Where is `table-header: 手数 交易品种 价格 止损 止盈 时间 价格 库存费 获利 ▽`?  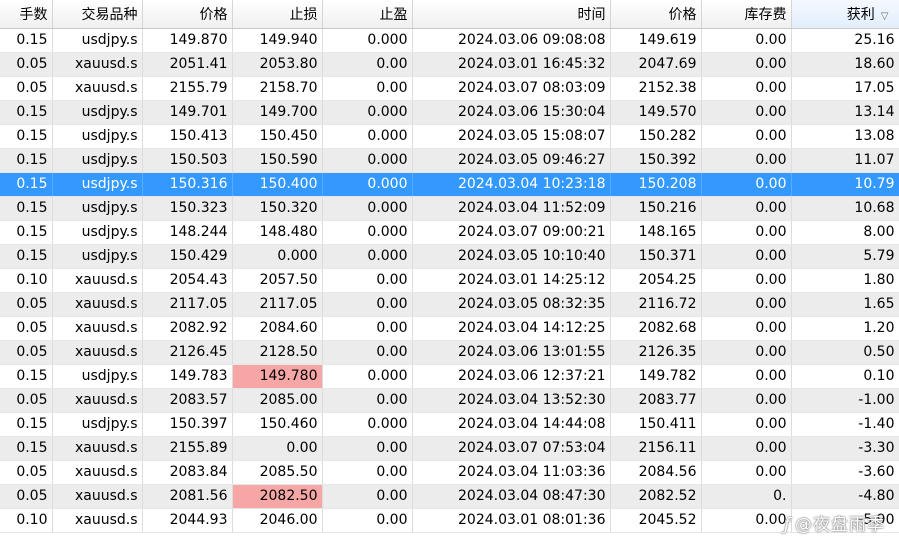
table-header: 手数 交易品种 价格 止损 止盈 时间 价格 库存费 获利 ▽ is located at coordinates (449, 14).